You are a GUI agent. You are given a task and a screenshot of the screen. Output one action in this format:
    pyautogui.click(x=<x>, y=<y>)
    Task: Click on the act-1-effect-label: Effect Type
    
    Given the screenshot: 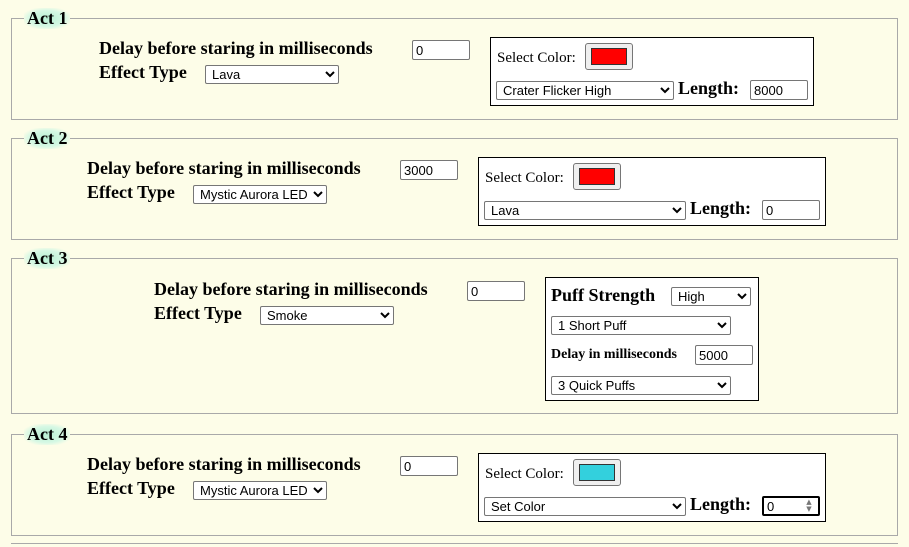 What is the action you would take?
    pyautogui.click(x=143, y=72)
    